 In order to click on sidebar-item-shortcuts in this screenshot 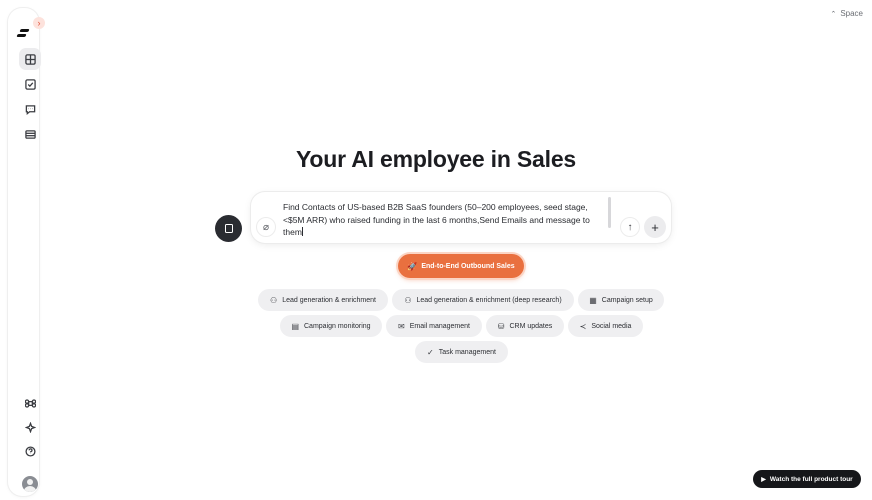, I will do `click(30, 403)`.